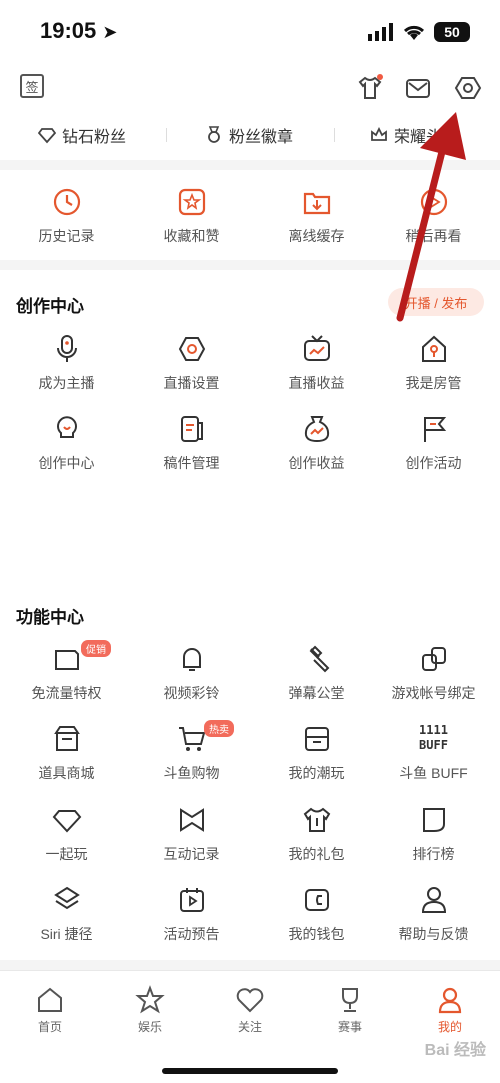 Image resolution: width=500 pixels, height=1083 pixels. Describe the element at coordinates (66, 236) in the screenshot. I see `quick-history-label: 历史记录` at that location.